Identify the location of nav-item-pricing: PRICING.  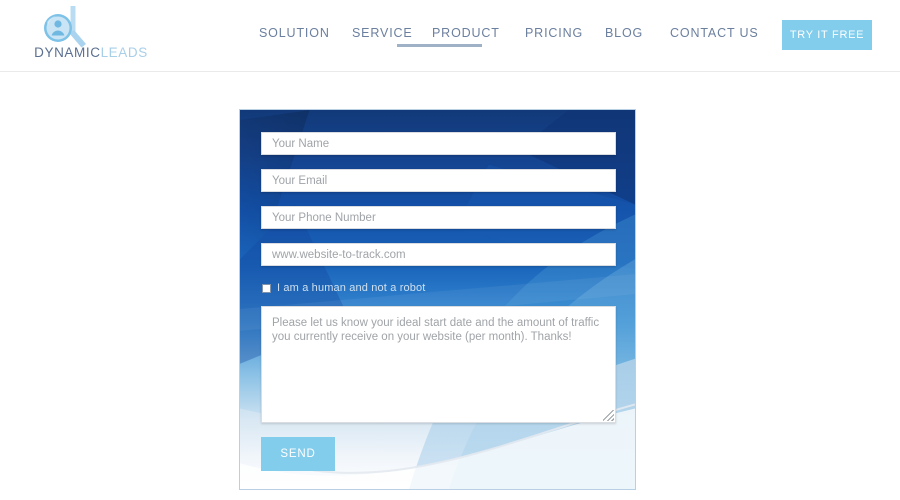
(554, 33).